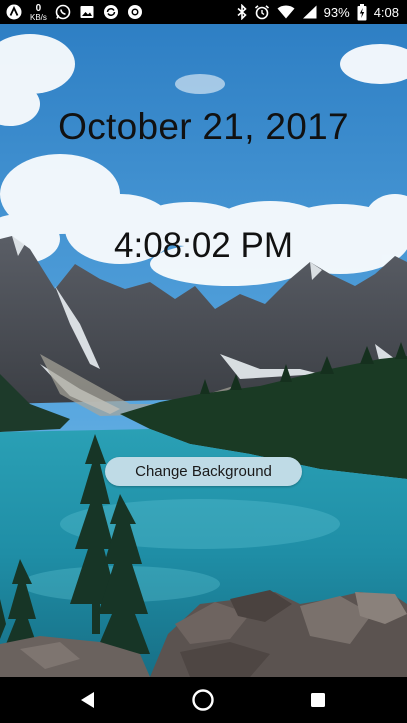 The height and width of the screenshot is (723, 407). I want to click on date-label: October 21, 2017, so click(203, 126).